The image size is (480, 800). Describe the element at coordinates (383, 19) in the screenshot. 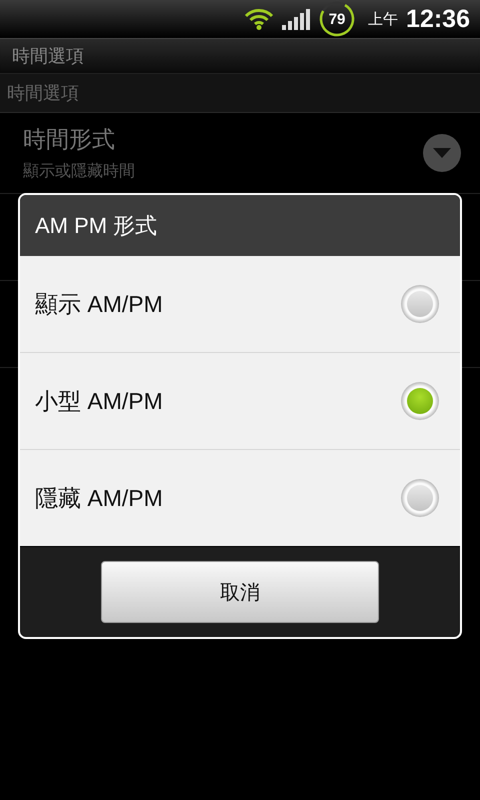

I see `time-period: 上午` at that location.